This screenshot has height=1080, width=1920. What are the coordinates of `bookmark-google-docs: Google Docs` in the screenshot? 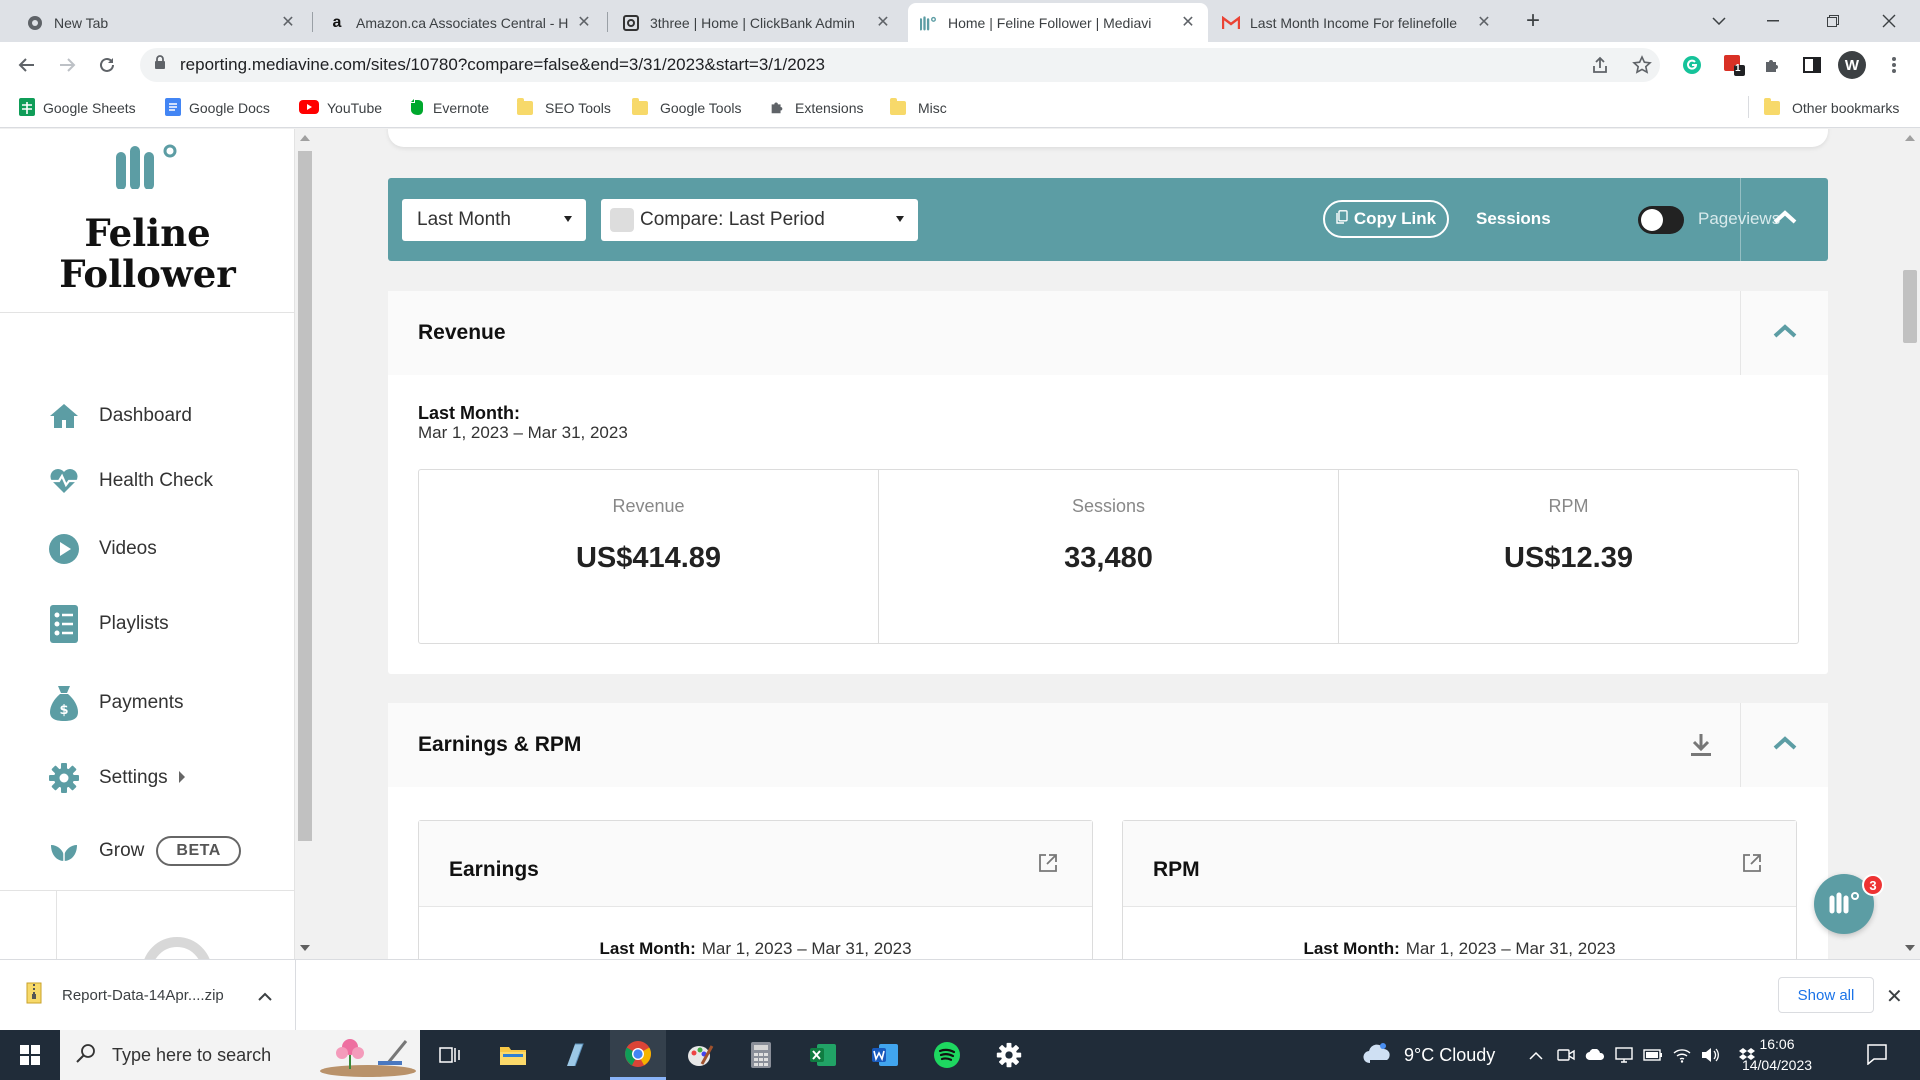 It's located at (217, 107).